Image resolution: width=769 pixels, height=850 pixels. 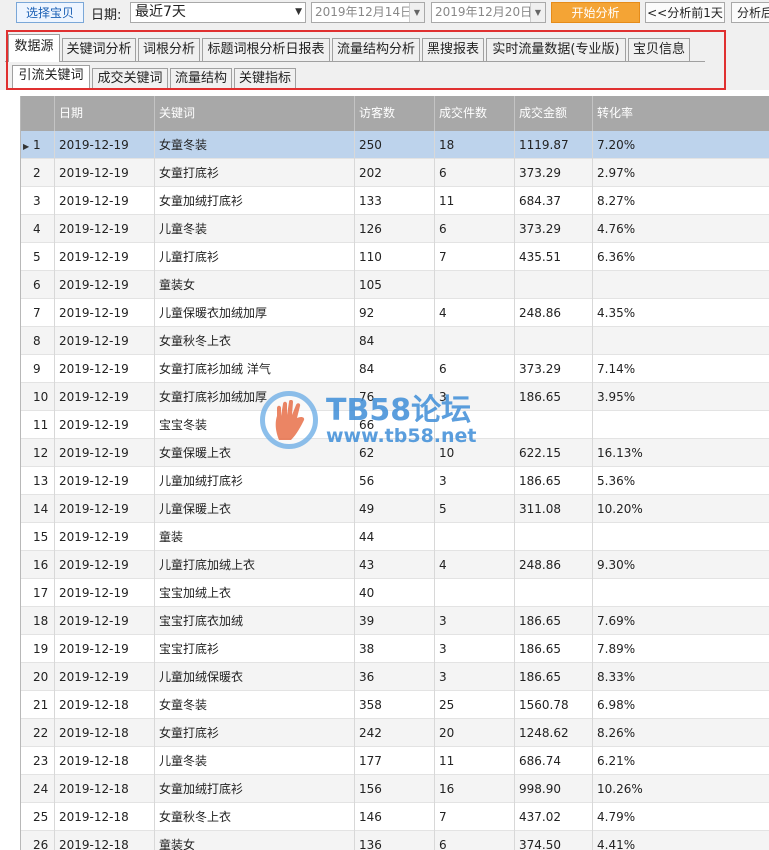 I want to click on table-row: 10 2019-12-19 女童打底衫加绒加厚 76 3 186.65 3.95%, so click(x=395, y=397).